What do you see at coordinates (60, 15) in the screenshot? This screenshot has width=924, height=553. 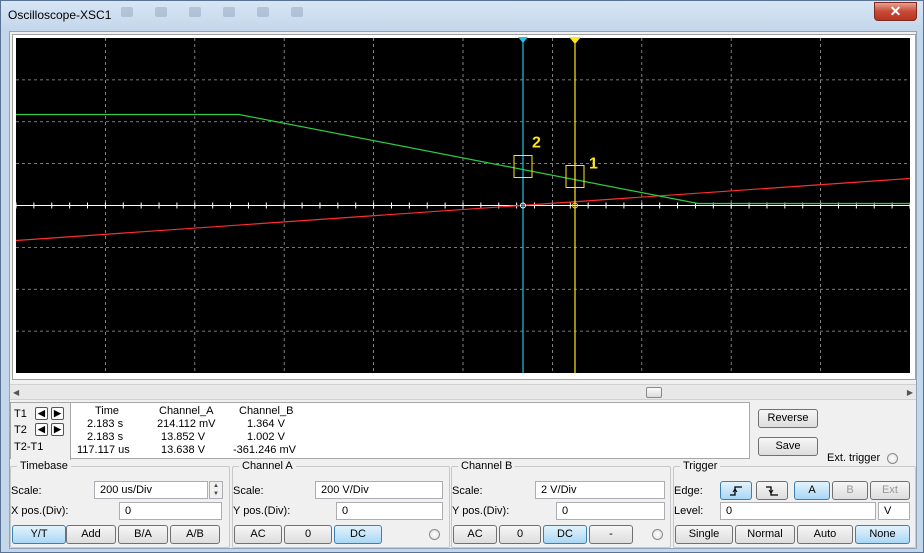 I see `window-title: Oscilloscope-XSC1` at bounding box center [60, 15].